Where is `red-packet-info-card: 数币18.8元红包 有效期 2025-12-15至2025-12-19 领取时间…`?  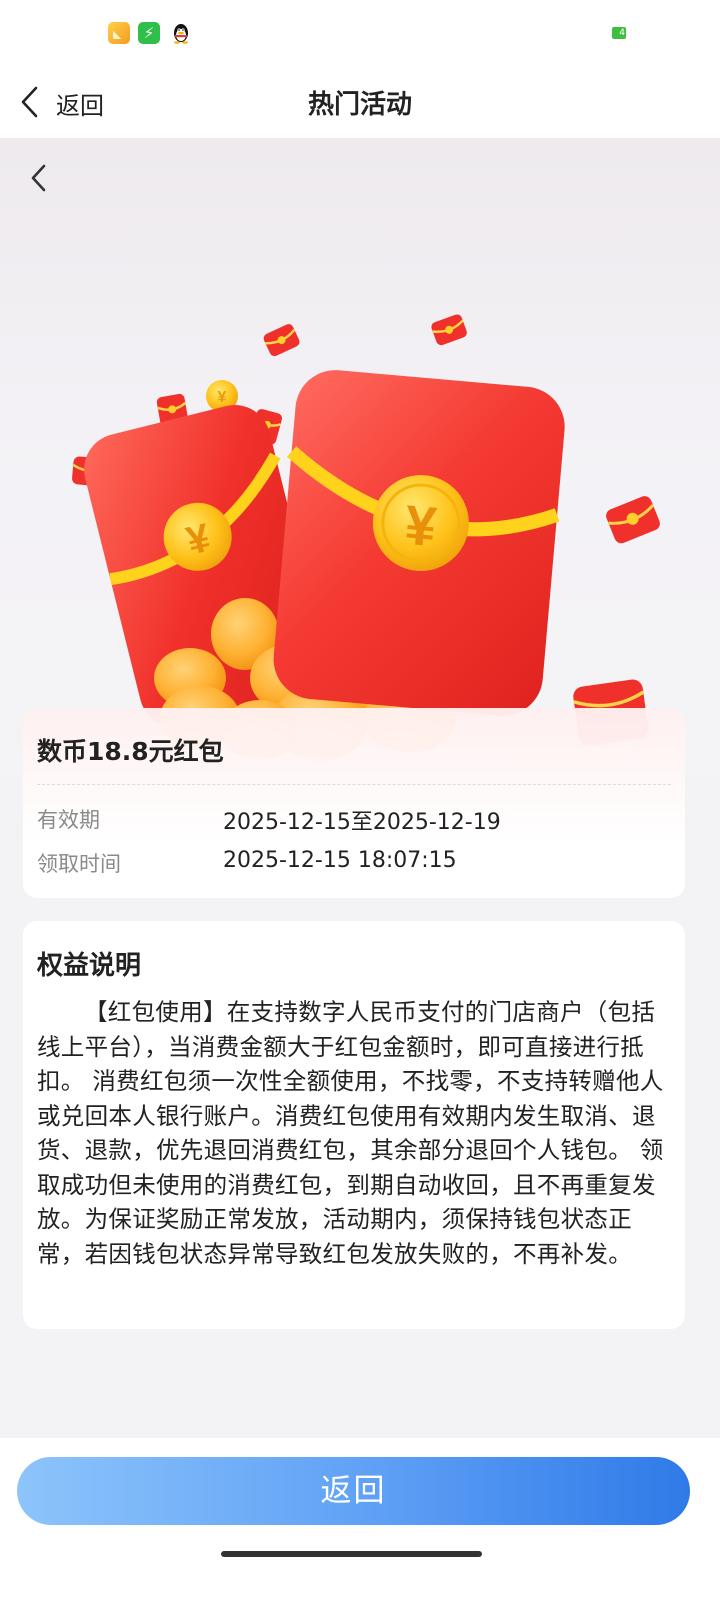
red-packet-info-card: 数币18.8元红包 有效期 2025-12-15至2025-12-19 领取时间… is located at coordinates (354, 803).